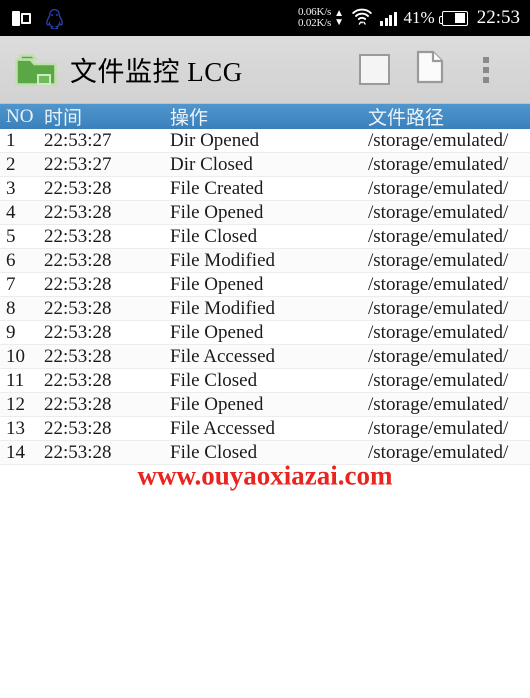 The width and height of the screenshot is (530, 698). Describe the element at coordinates (265, 165) in the screenshot. I see `table-row: 2 22:53:27 Dir Closed/storage/emulated/` at that location.